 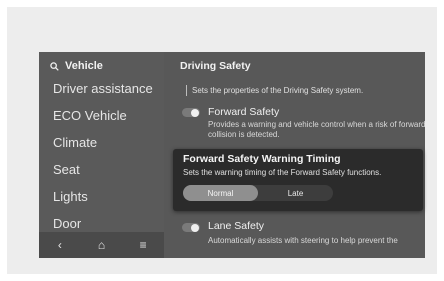 What do you see at coordinates (66, 169) in the screenshot?
I see `sidebar-item-seat: Seat` at bounding box center [66, 169].